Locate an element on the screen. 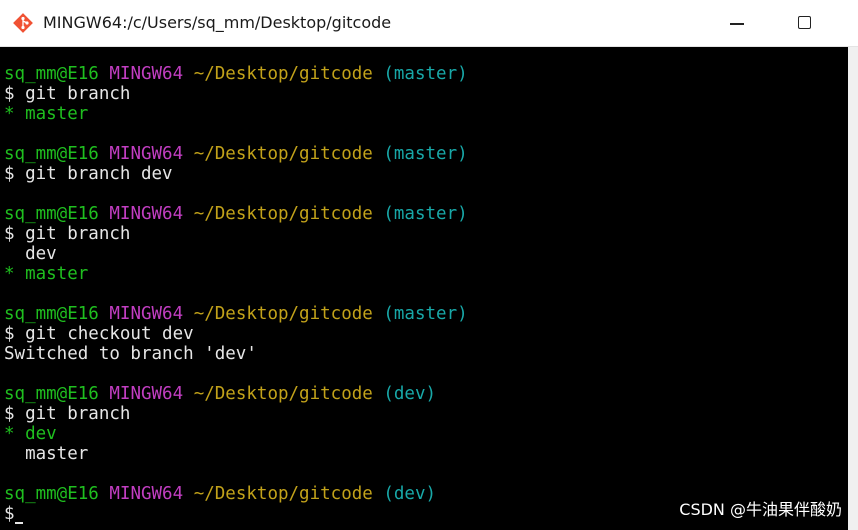 Image resolution: width=858 pixels, height=530 pixels. output-text: dev is located at coordinates (30, 254).